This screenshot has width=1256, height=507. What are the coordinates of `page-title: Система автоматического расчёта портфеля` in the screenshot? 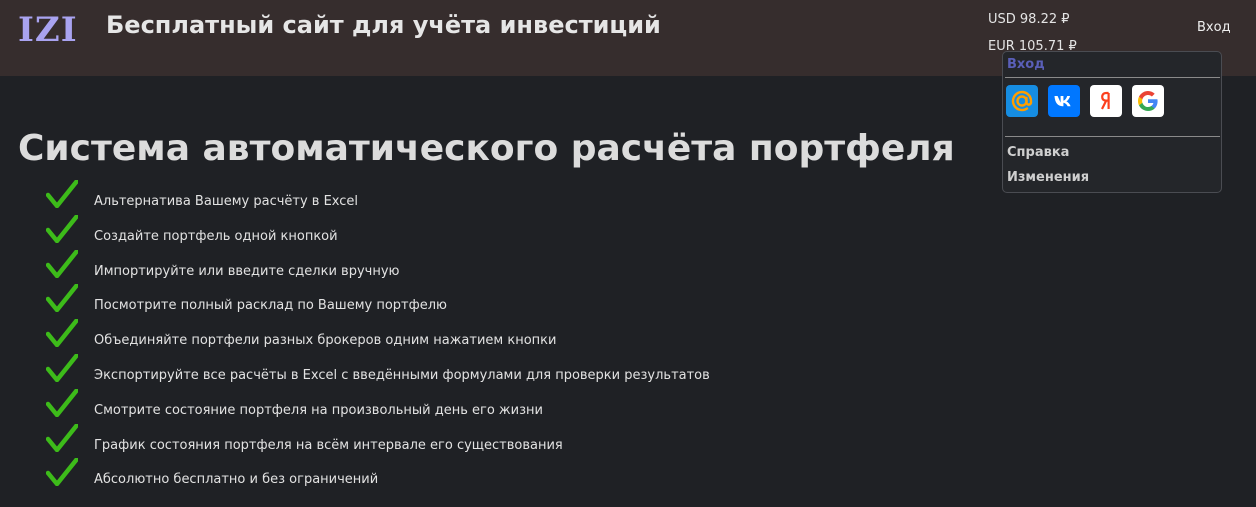 It's located at (486, 148).